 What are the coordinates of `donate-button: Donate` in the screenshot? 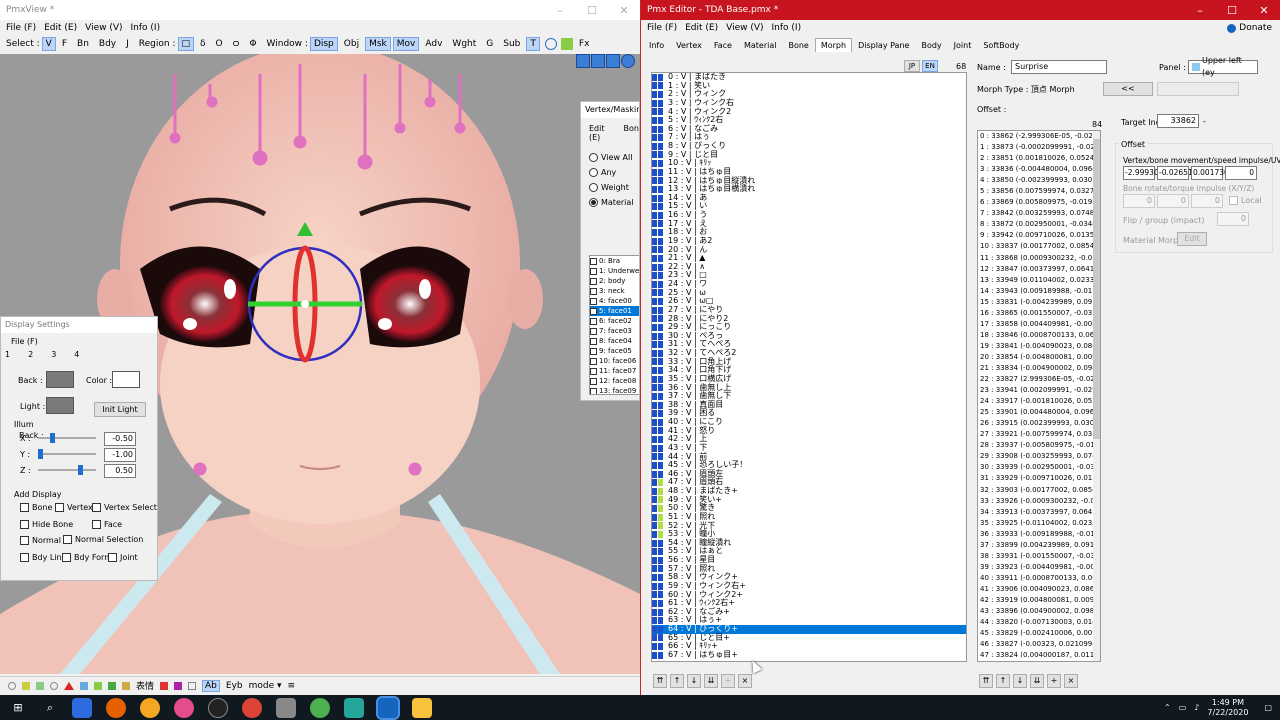 It's located at (1249, 28).